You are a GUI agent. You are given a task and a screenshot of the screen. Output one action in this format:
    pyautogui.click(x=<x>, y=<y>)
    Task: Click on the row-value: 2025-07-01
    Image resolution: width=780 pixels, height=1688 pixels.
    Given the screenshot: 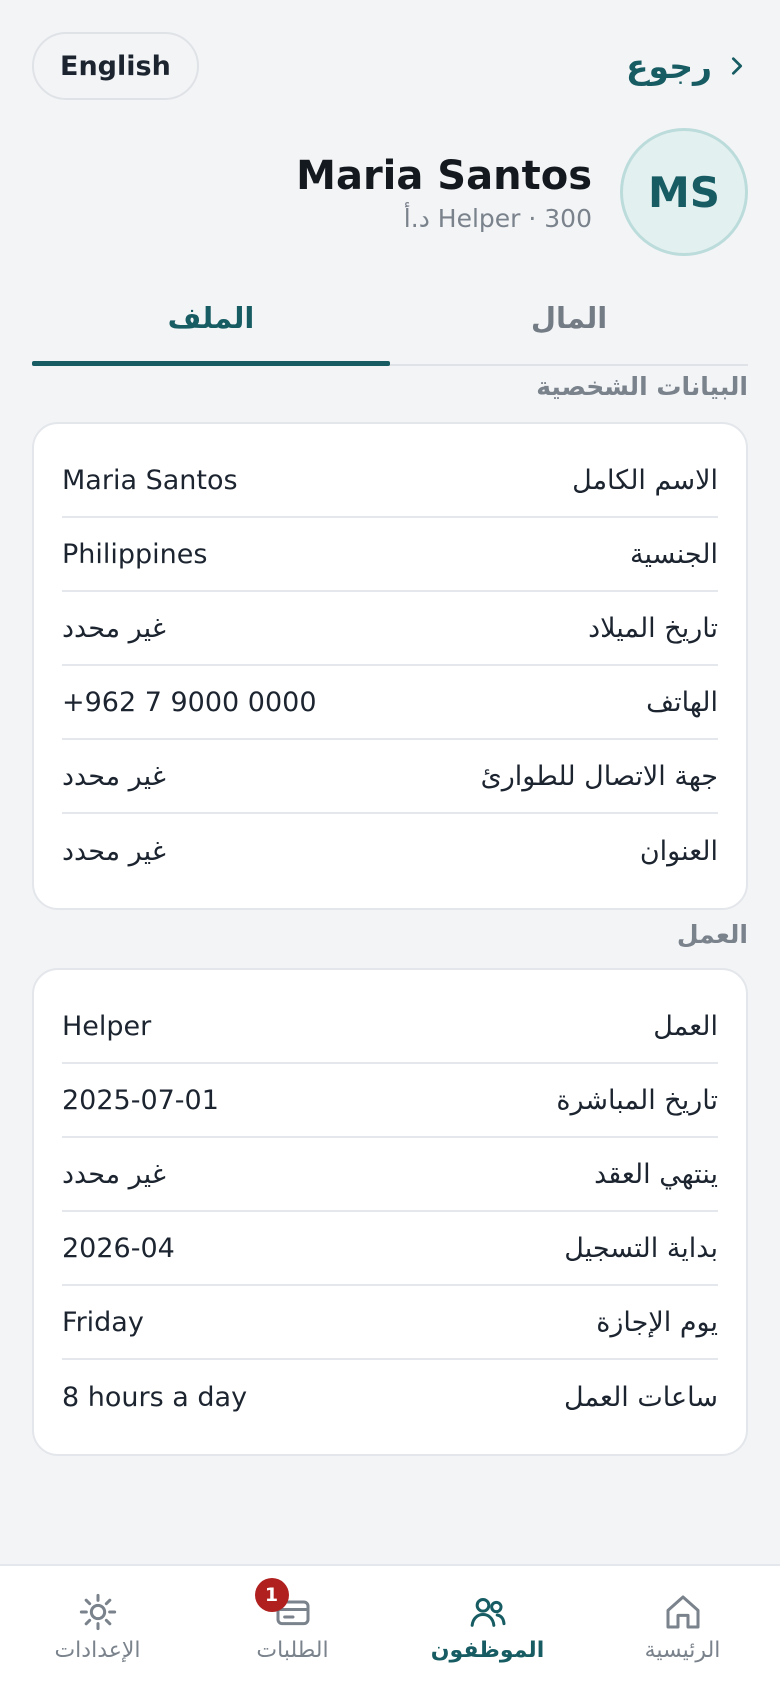 What is the action you would take?
    pyautogui.click(x=140, y=1100)
    